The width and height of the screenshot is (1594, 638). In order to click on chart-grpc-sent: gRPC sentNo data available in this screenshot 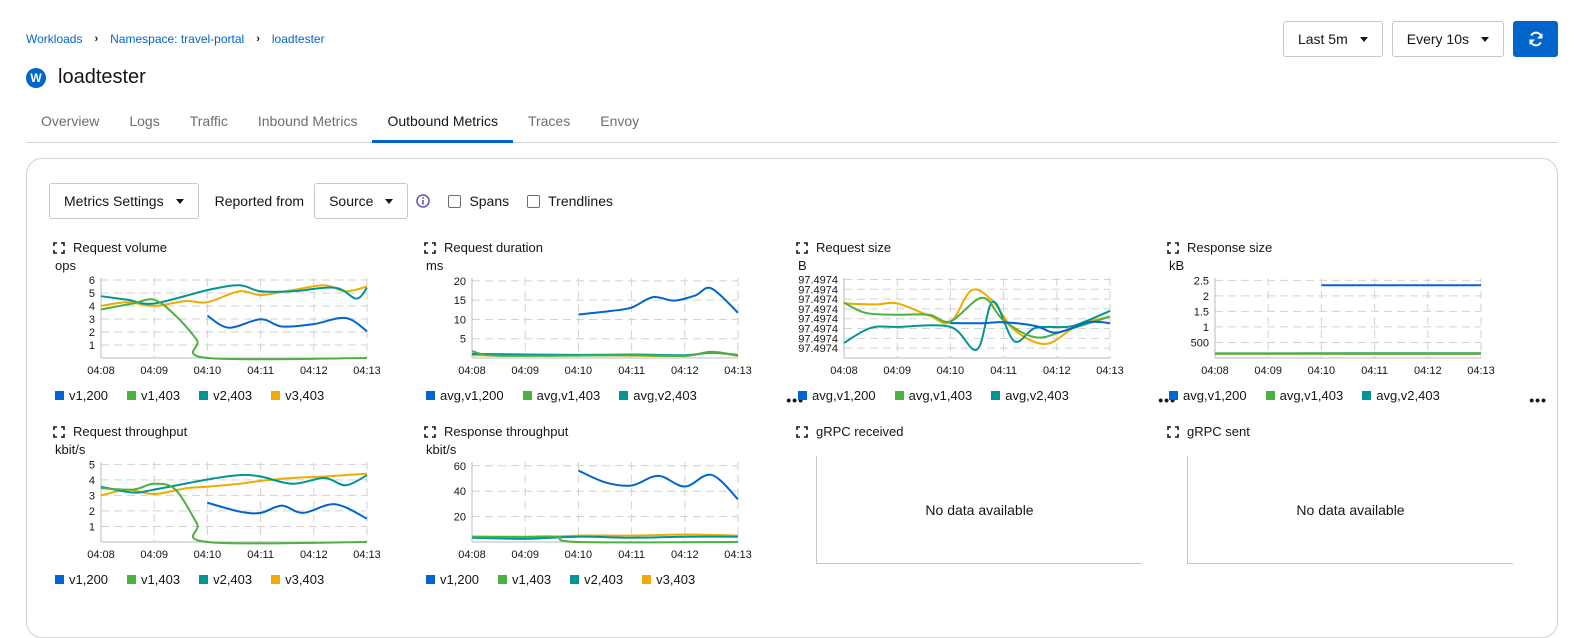, I will do `click(1362, 514)`.